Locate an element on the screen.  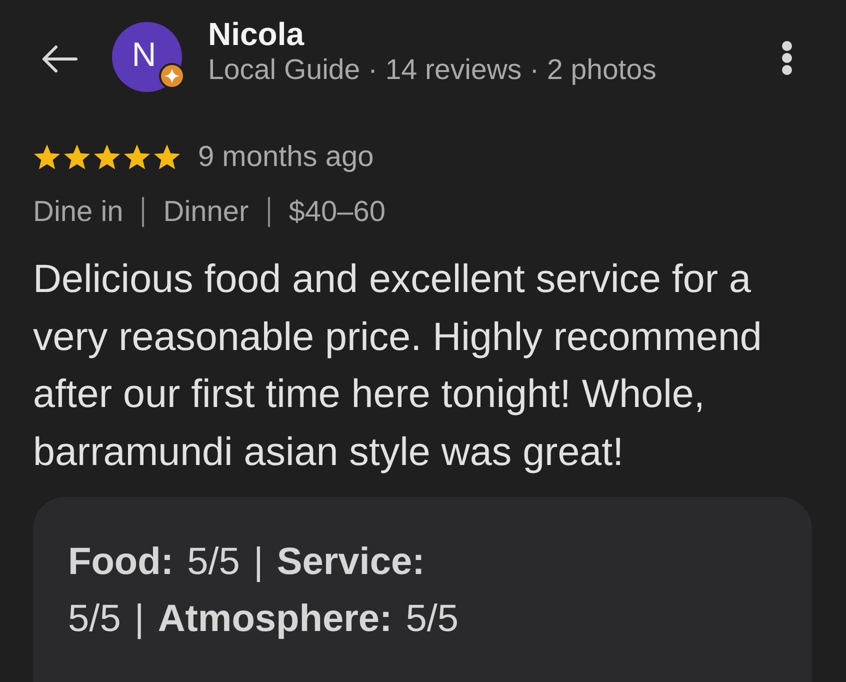
ratings-text: Food: 5/5 | Service: 5/5 | Atmosphere: 5/5 is located at coordinates (264, 591).